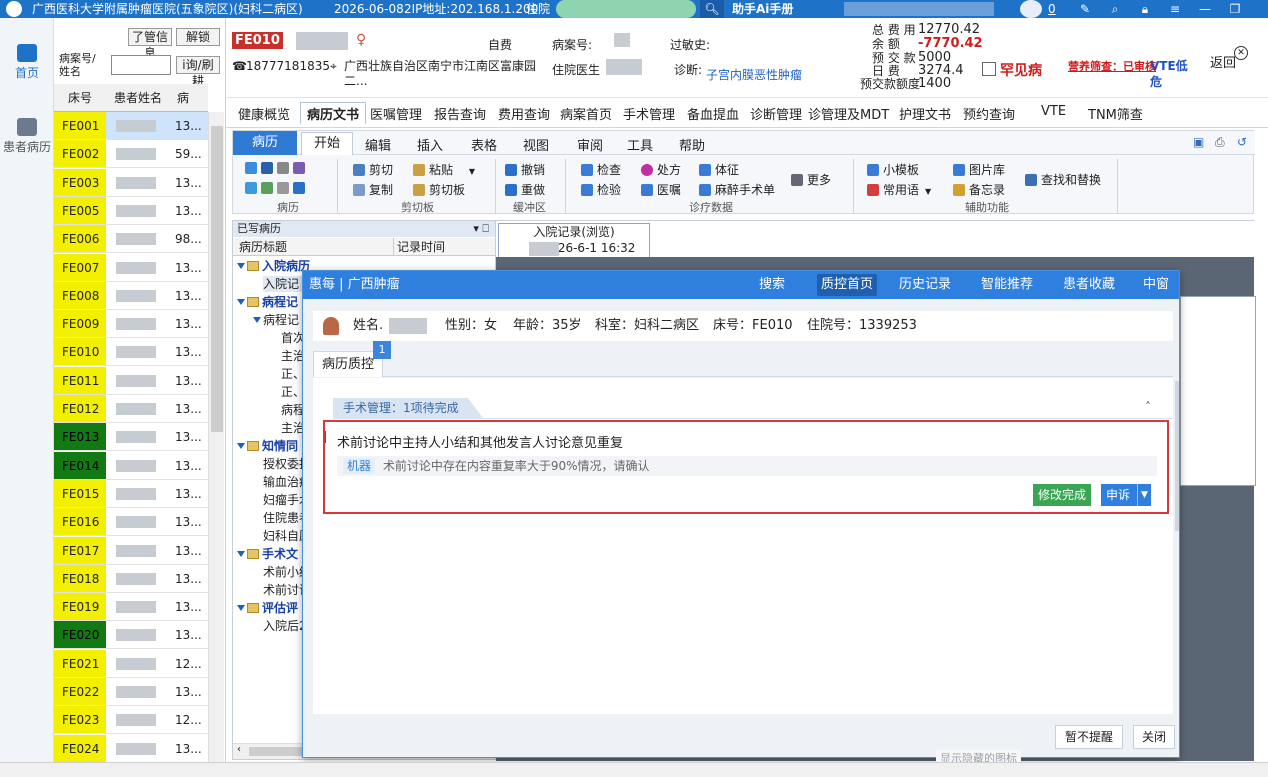  What do you see at coordinates (1241, 53) in the screenshot?
I see `close-circle-icon: ✕` at bounding box center [1241, 53].